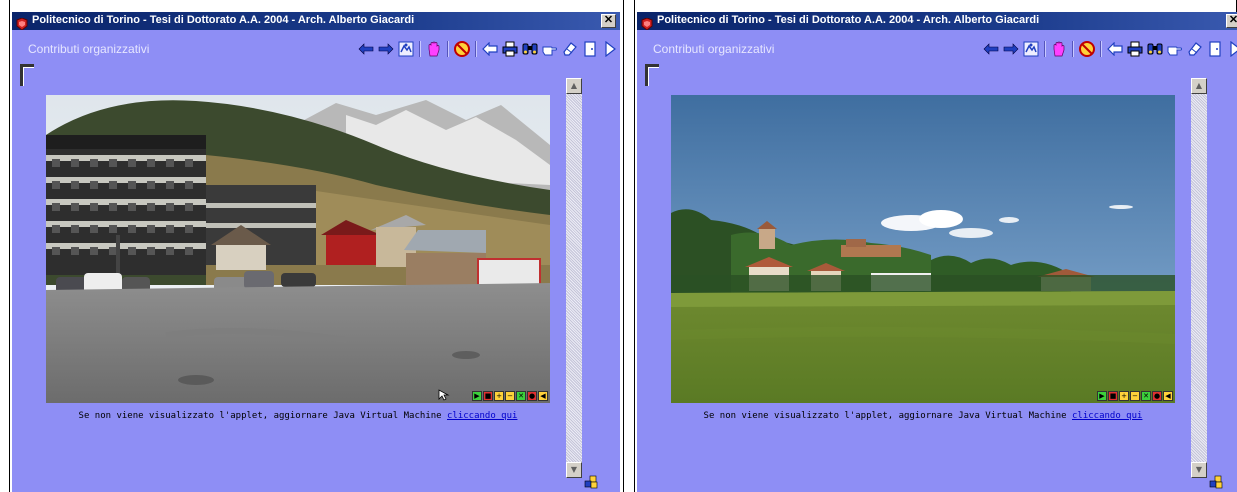  Describe the element at coordinates (623, 246) in the screenshot. I see `frame-divider` at that location.